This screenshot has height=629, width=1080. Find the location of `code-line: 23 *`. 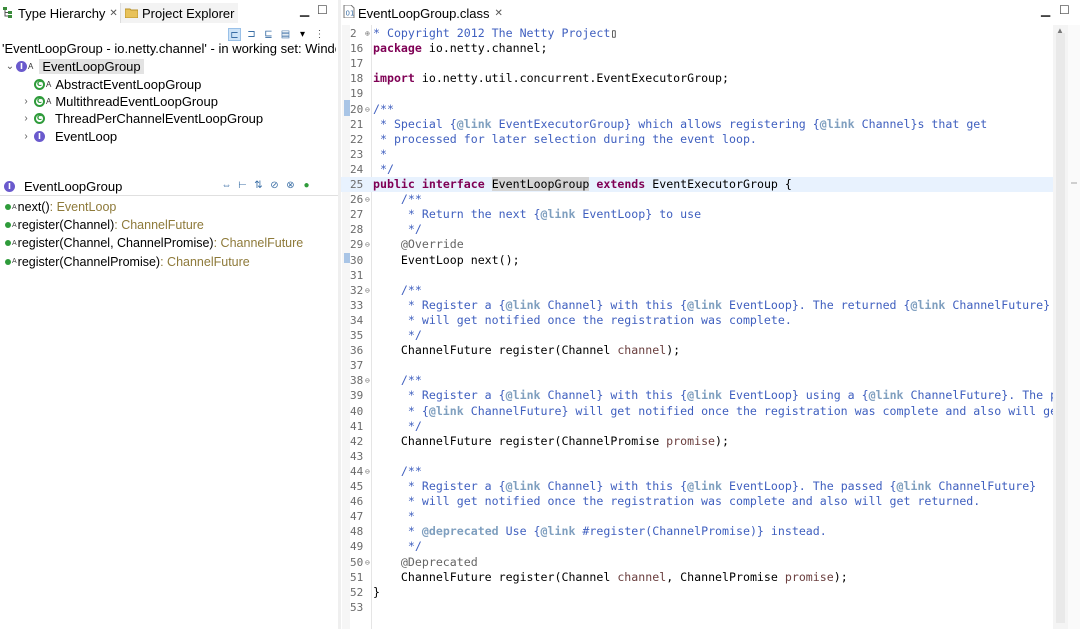

code-line: 23 * is located at coordinates (697, 154).